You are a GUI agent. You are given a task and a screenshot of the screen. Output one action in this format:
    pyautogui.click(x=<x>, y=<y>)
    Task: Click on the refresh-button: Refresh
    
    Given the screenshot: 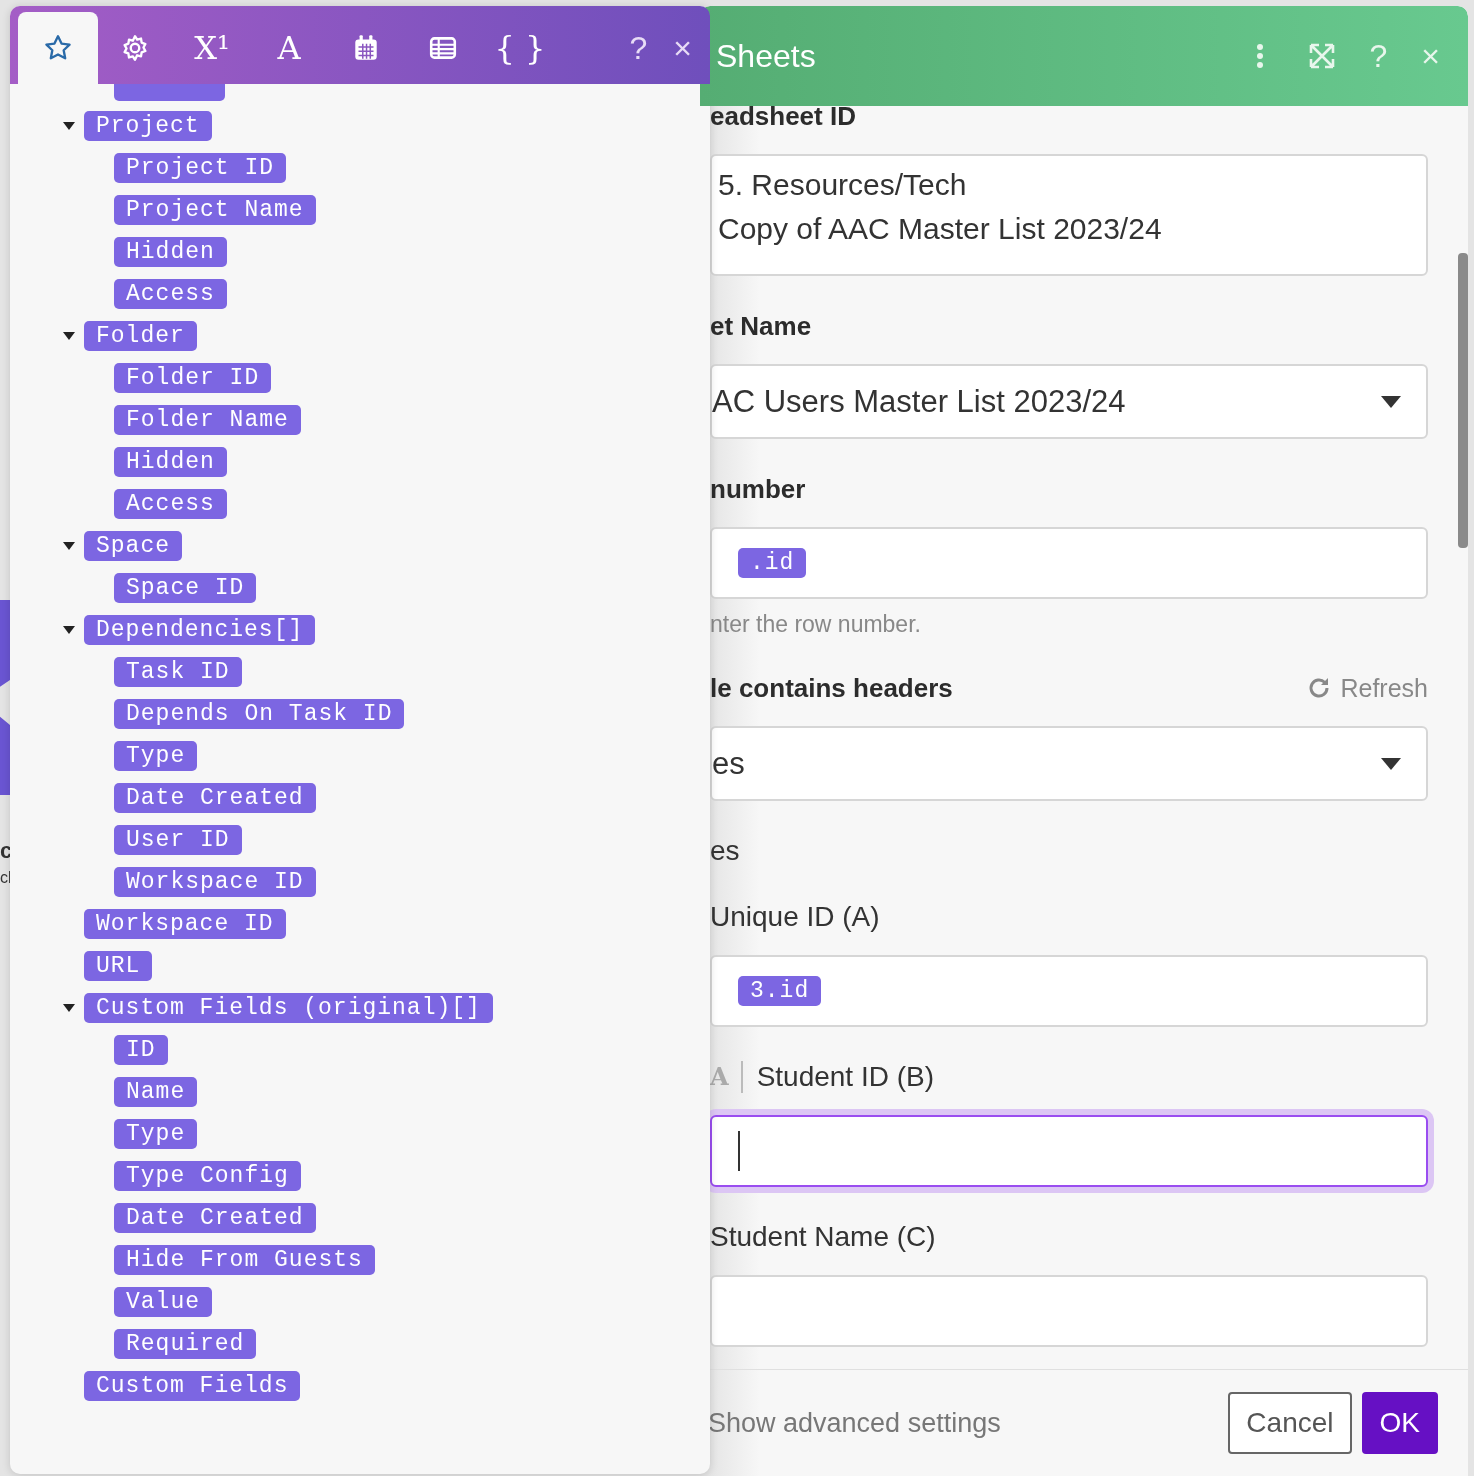 What is the action you would take?
    pyautogui.click(x=1367, y=688)
    